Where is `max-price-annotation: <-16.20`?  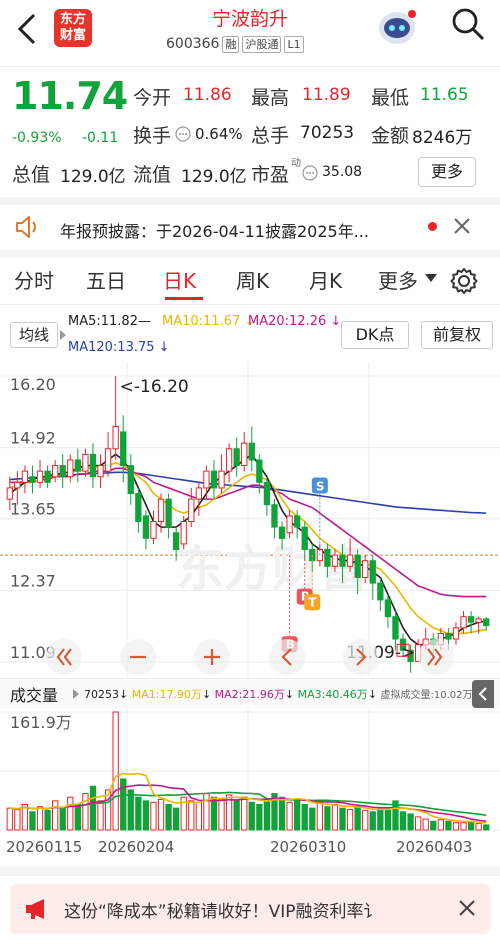
max-price-annotation: <-16.20 is located at coordinates (154, 387).